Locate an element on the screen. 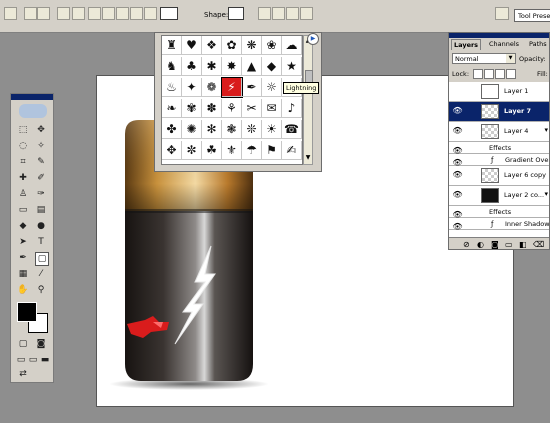  quick-mask-icon: ◙ is located at coordinates (41, 344).